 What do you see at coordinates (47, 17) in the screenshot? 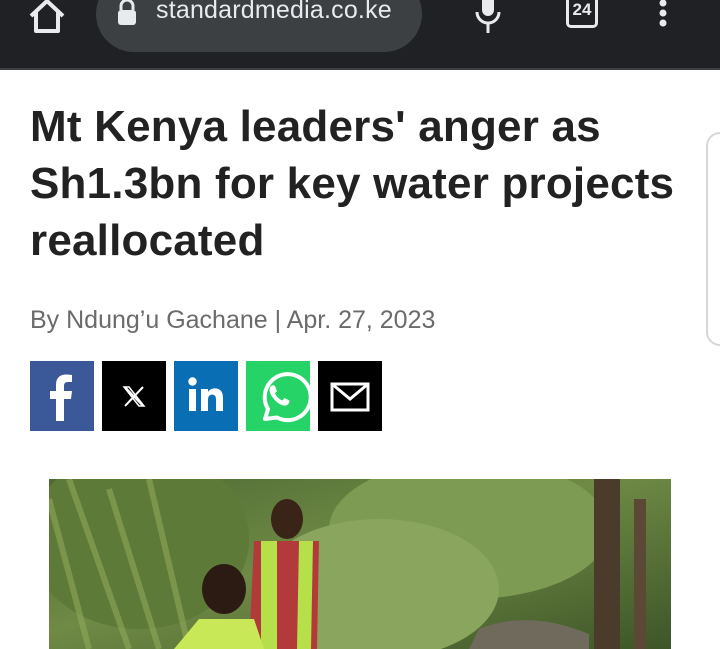
I see `home-icon` at bounding box center [47, 17].